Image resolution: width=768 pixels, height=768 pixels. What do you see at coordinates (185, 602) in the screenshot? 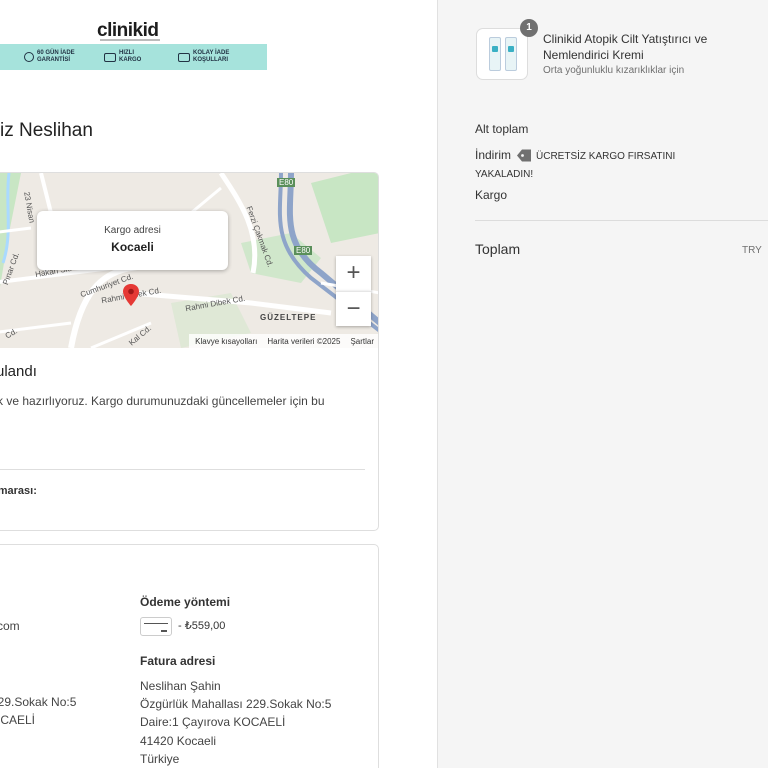
I see `payment-method-heading: Ödeme yöntemi` at bounding box center [185, 602].